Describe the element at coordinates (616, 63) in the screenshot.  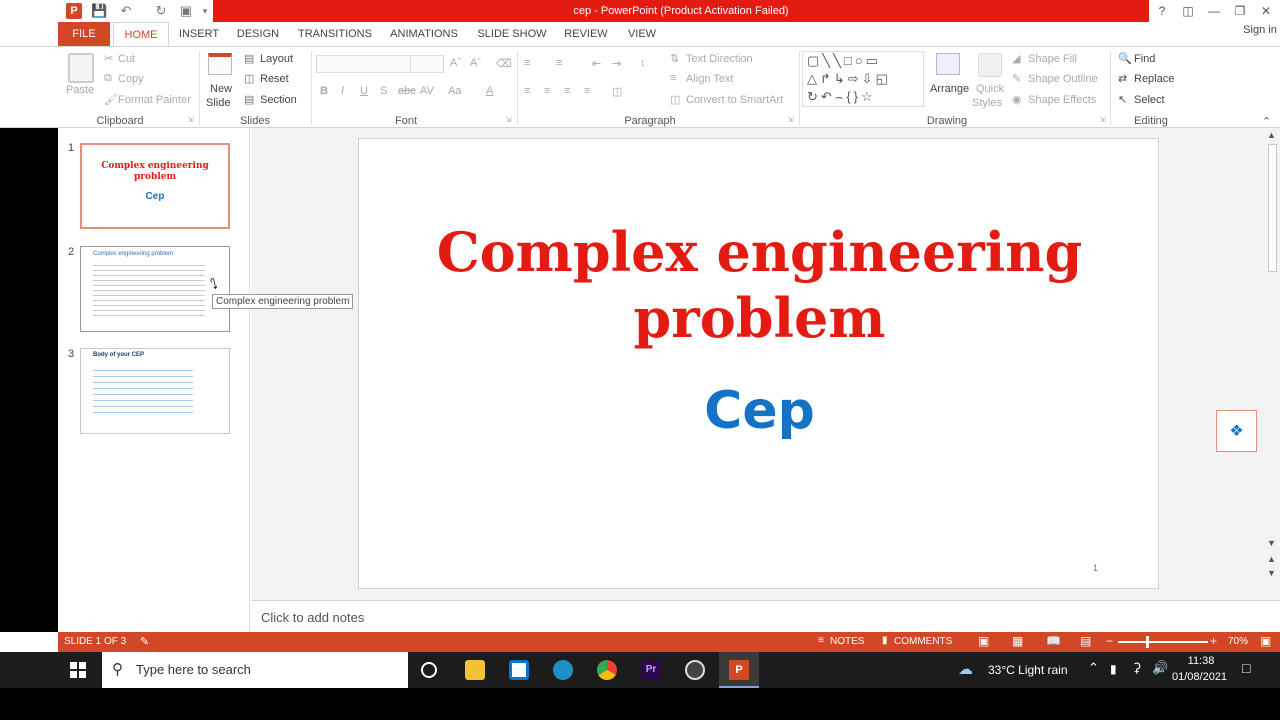
I see `increase-indent-icon: ⇥` at that location.